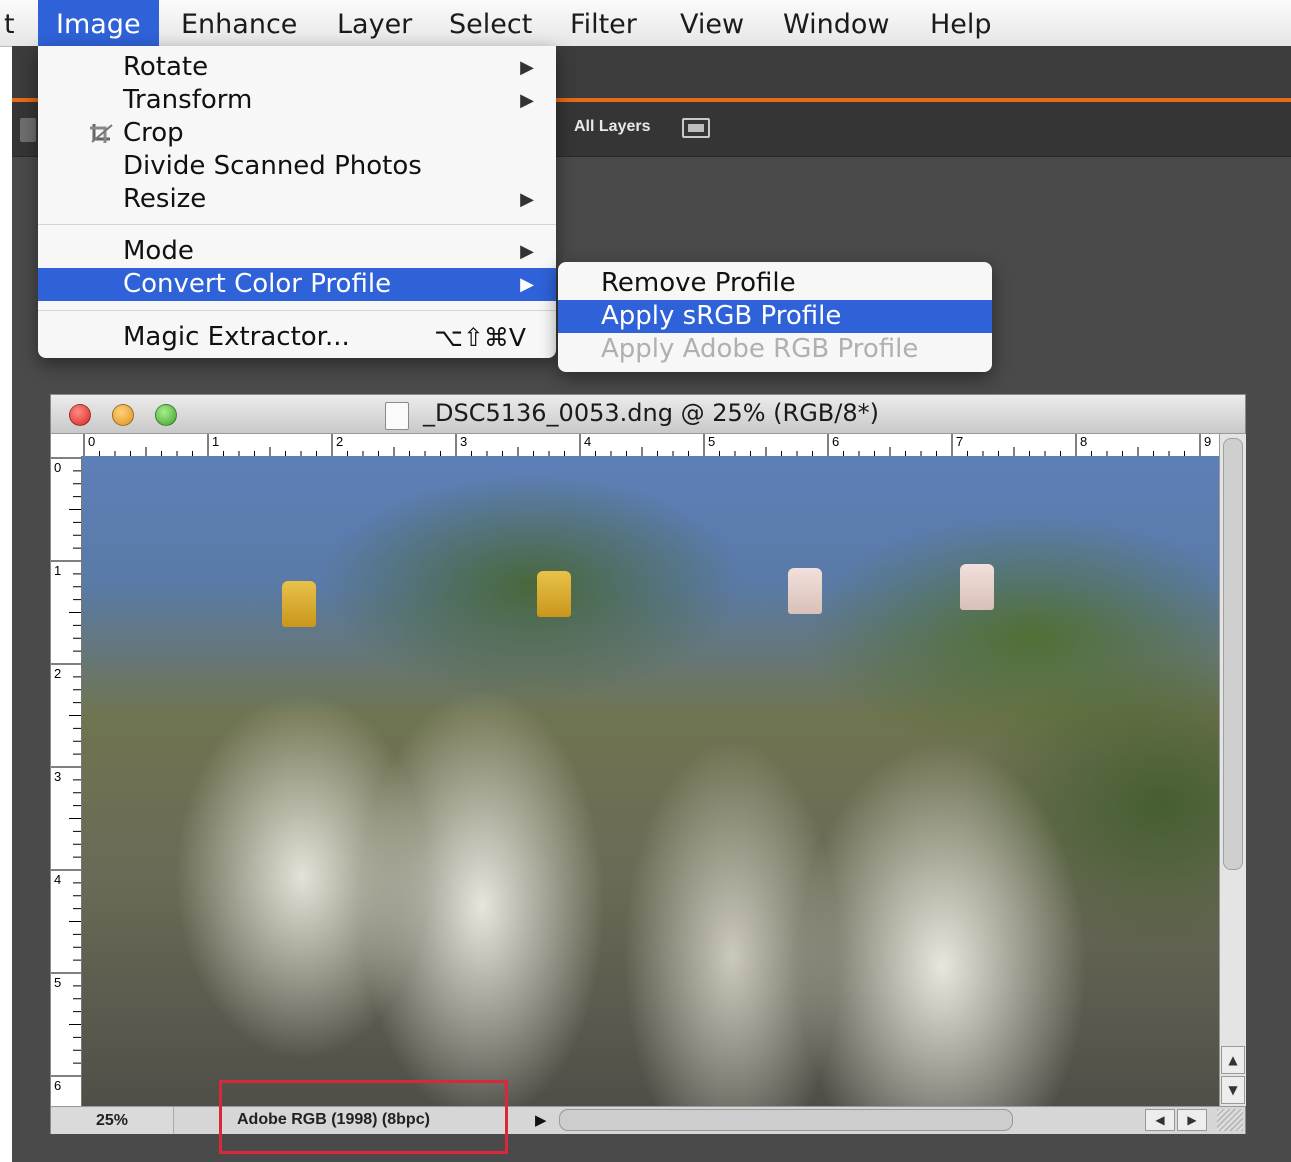 Image resolution: width=1291 pixels, height=1162 pixels. I want to click on document-title: _DSC5136_0053.dng @ 25% (RGB/8*), so click(651, 413).